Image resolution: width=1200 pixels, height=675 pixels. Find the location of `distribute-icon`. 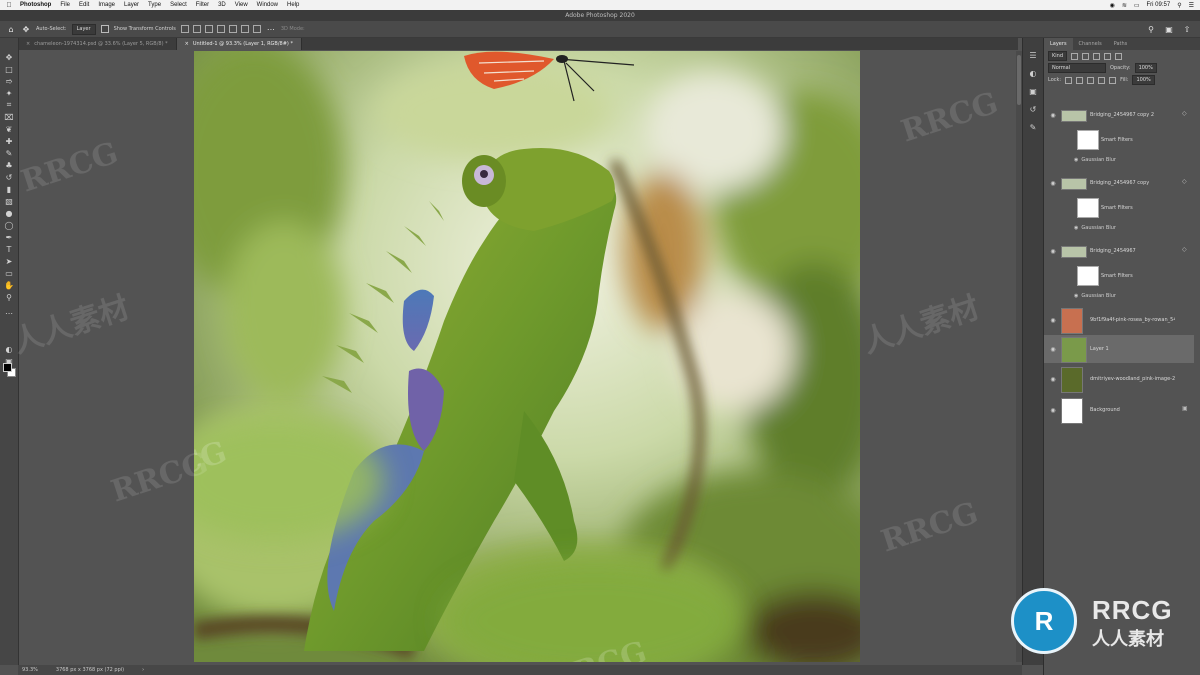

distribute-icon is located at coordinates (256, 29).